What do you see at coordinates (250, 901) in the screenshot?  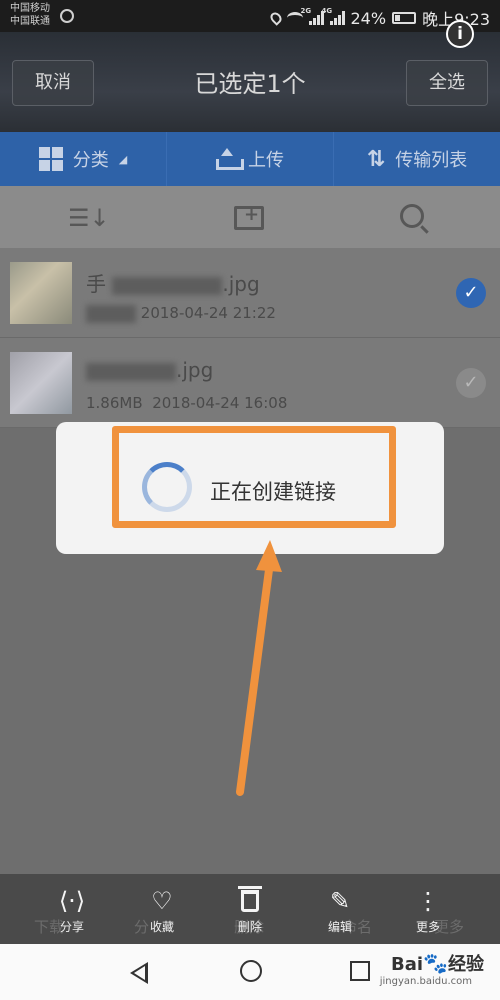 I see `trash-icon` at bounding box center [250, 901].